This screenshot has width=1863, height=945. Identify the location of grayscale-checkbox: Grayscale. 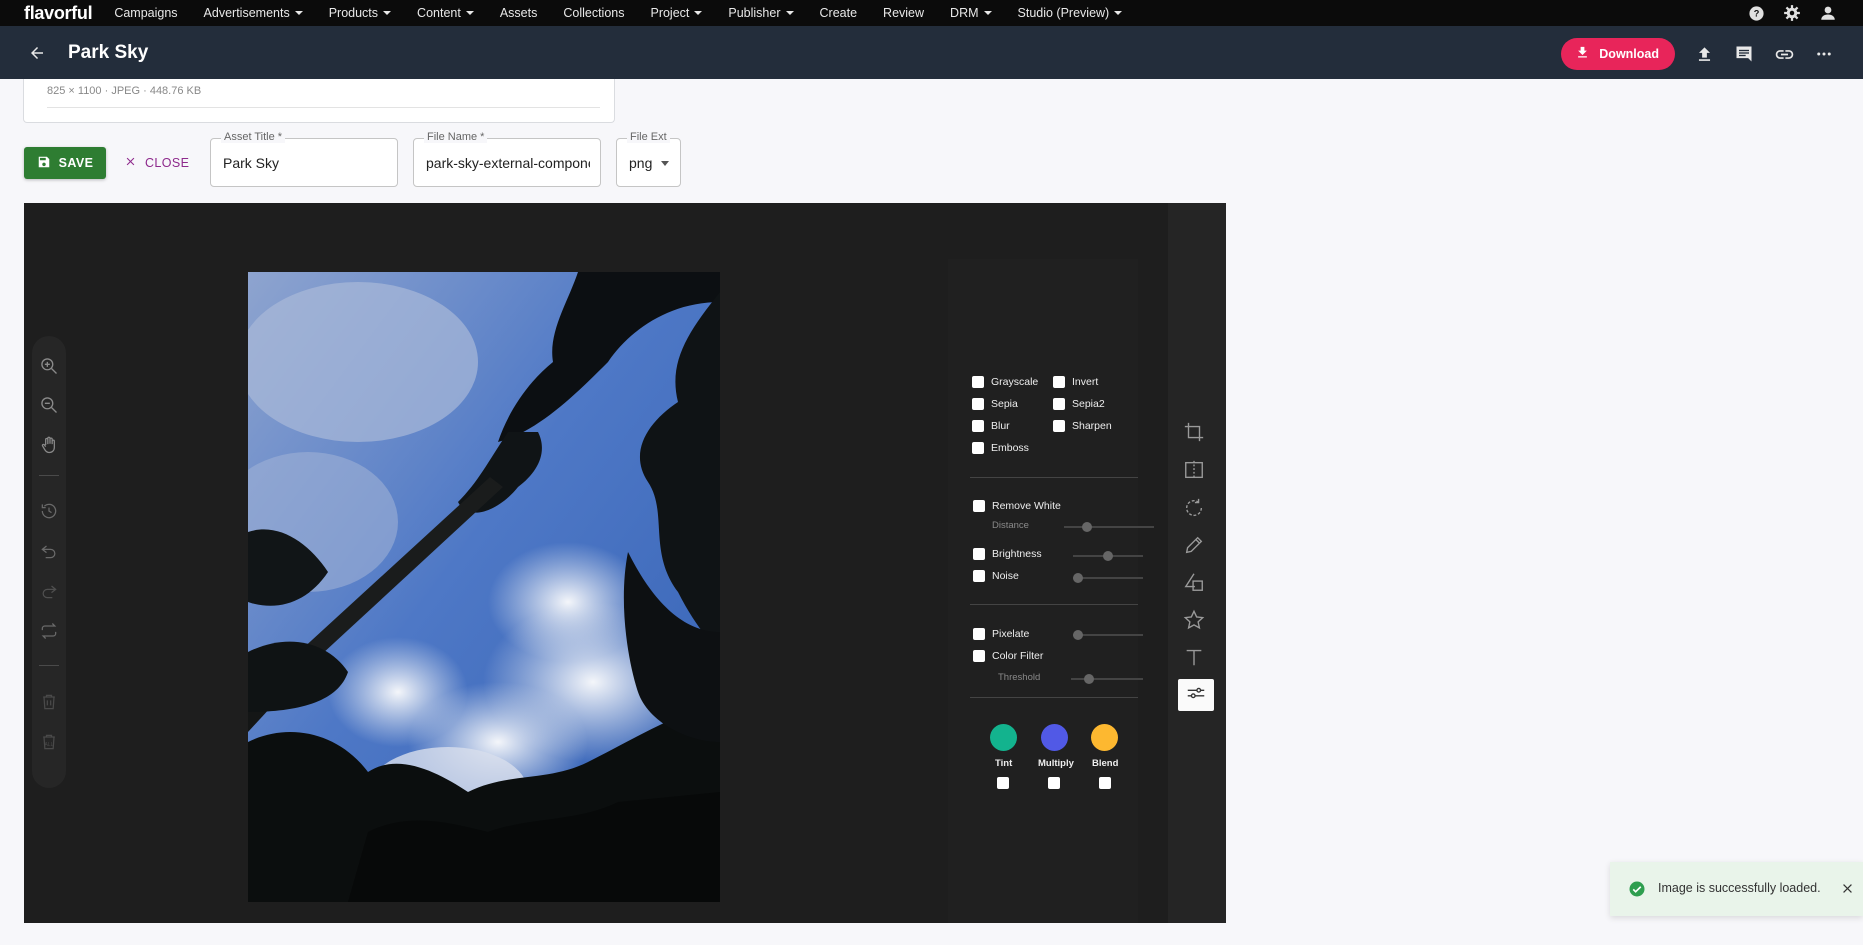
(1005, 382).